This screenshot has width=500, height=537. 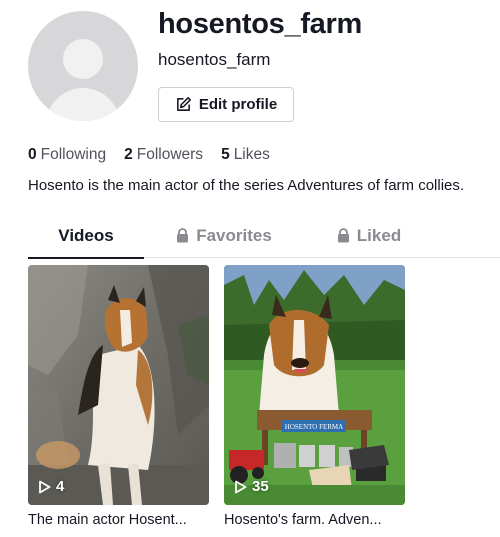 I want to click on tab-videos: Videos, so click(x=86, y=239).